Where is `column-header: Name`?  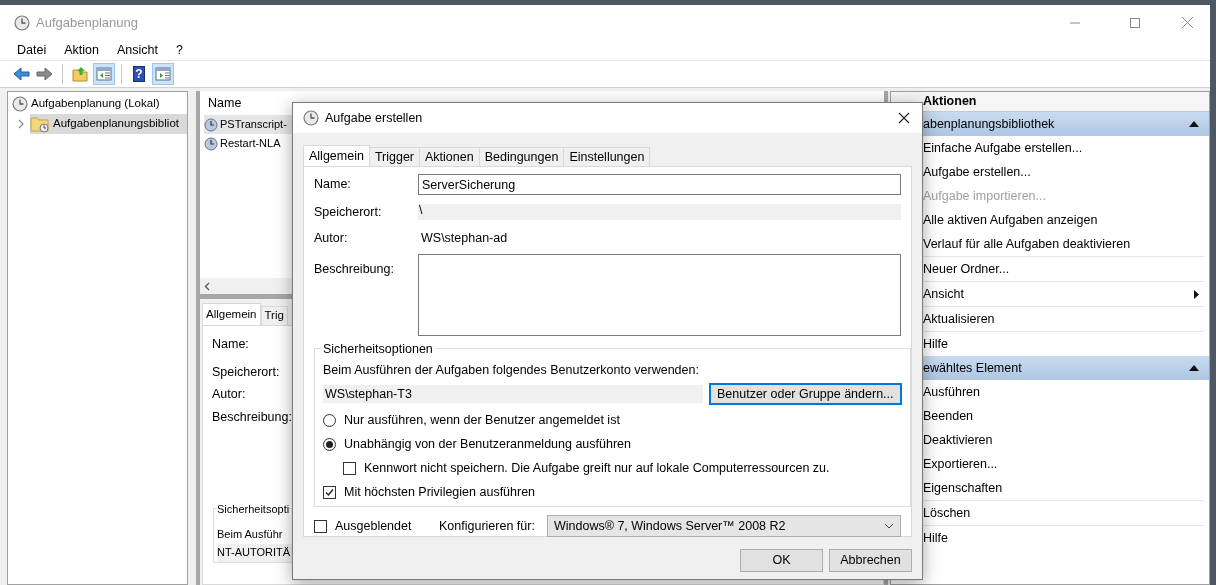
column-header: Name is located at coordinates (225, 103).